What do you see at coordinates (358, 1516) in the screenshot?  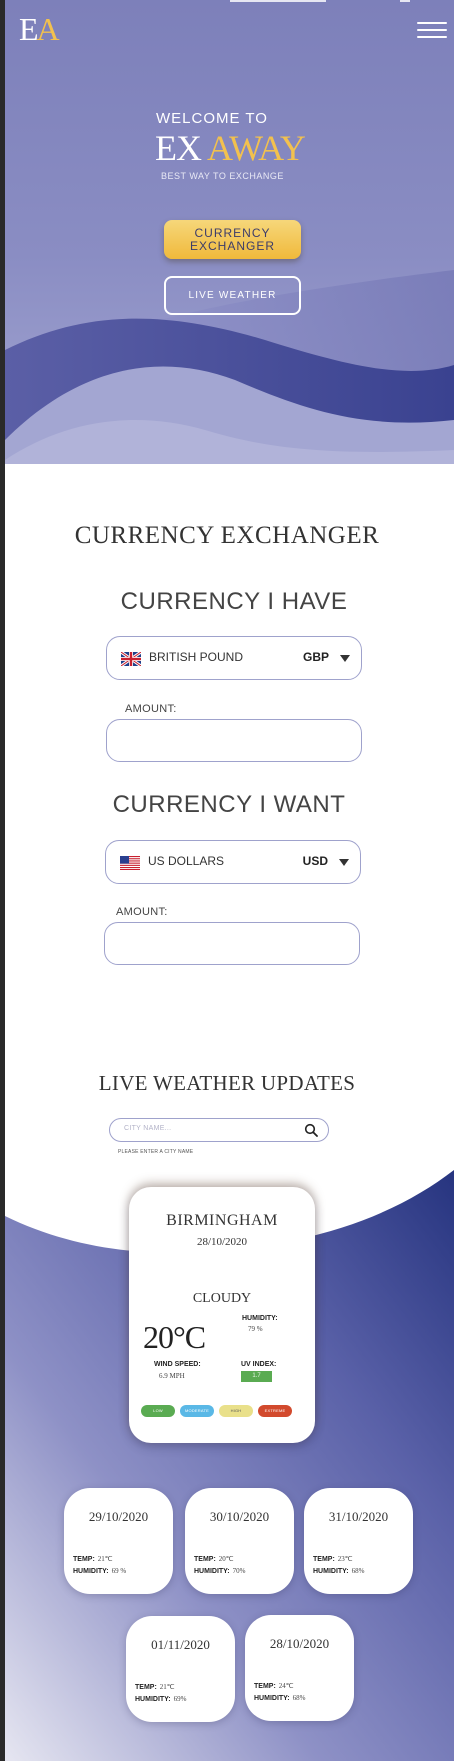 I see `forecast-date: 31/10/2020` at bounding box center [358, 1516].